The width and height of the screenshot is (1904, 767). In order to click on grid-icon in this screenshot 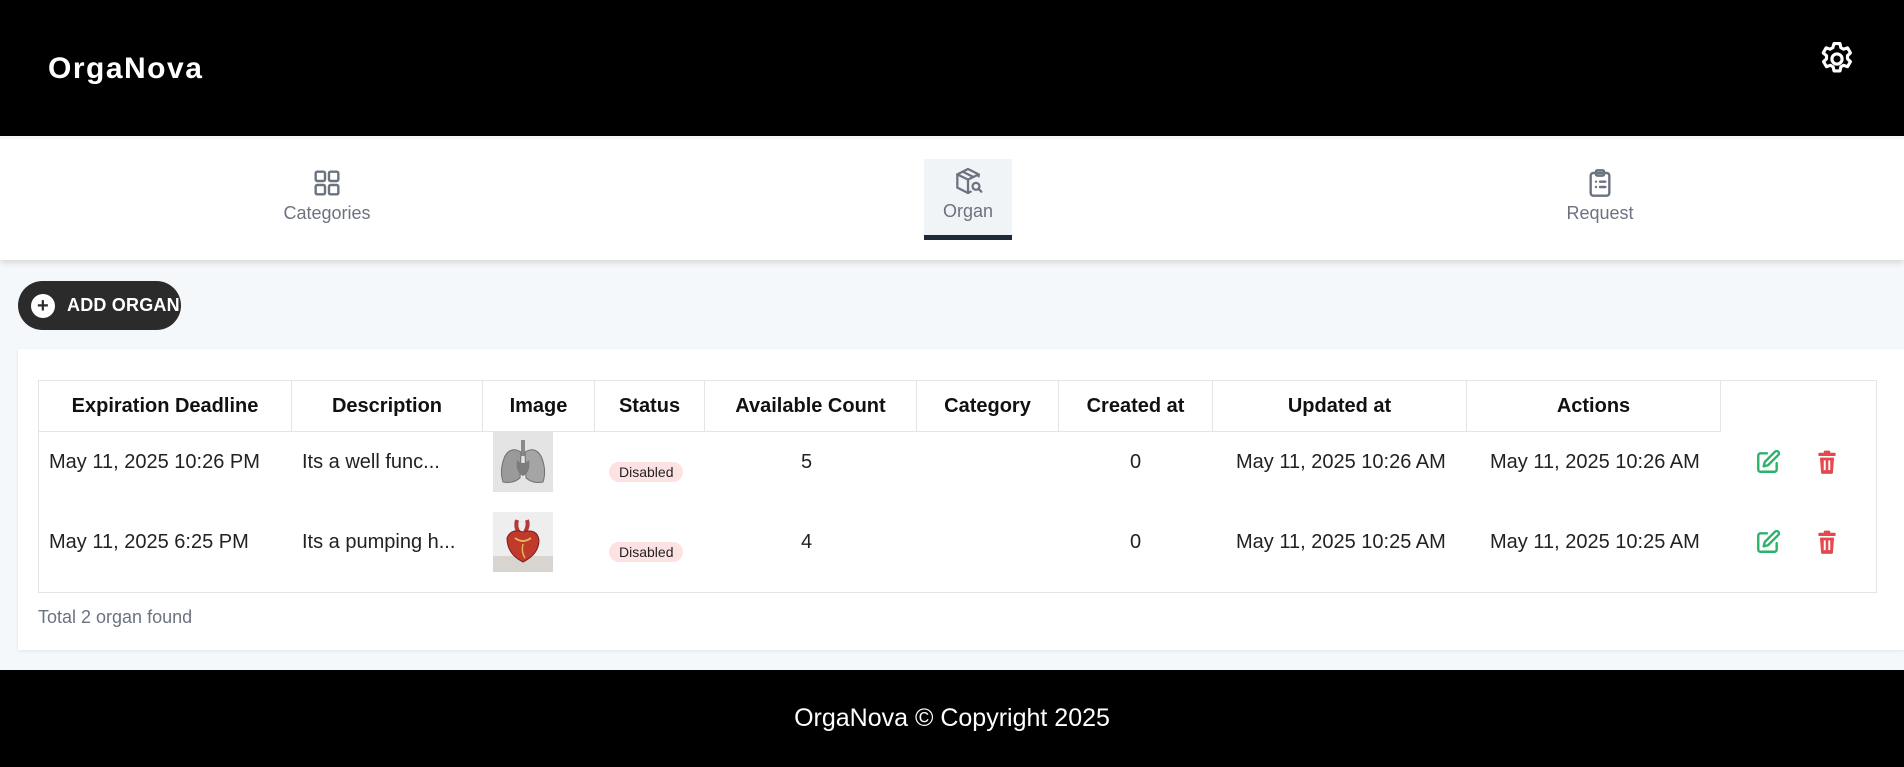, I will do `click(327, 183)`.